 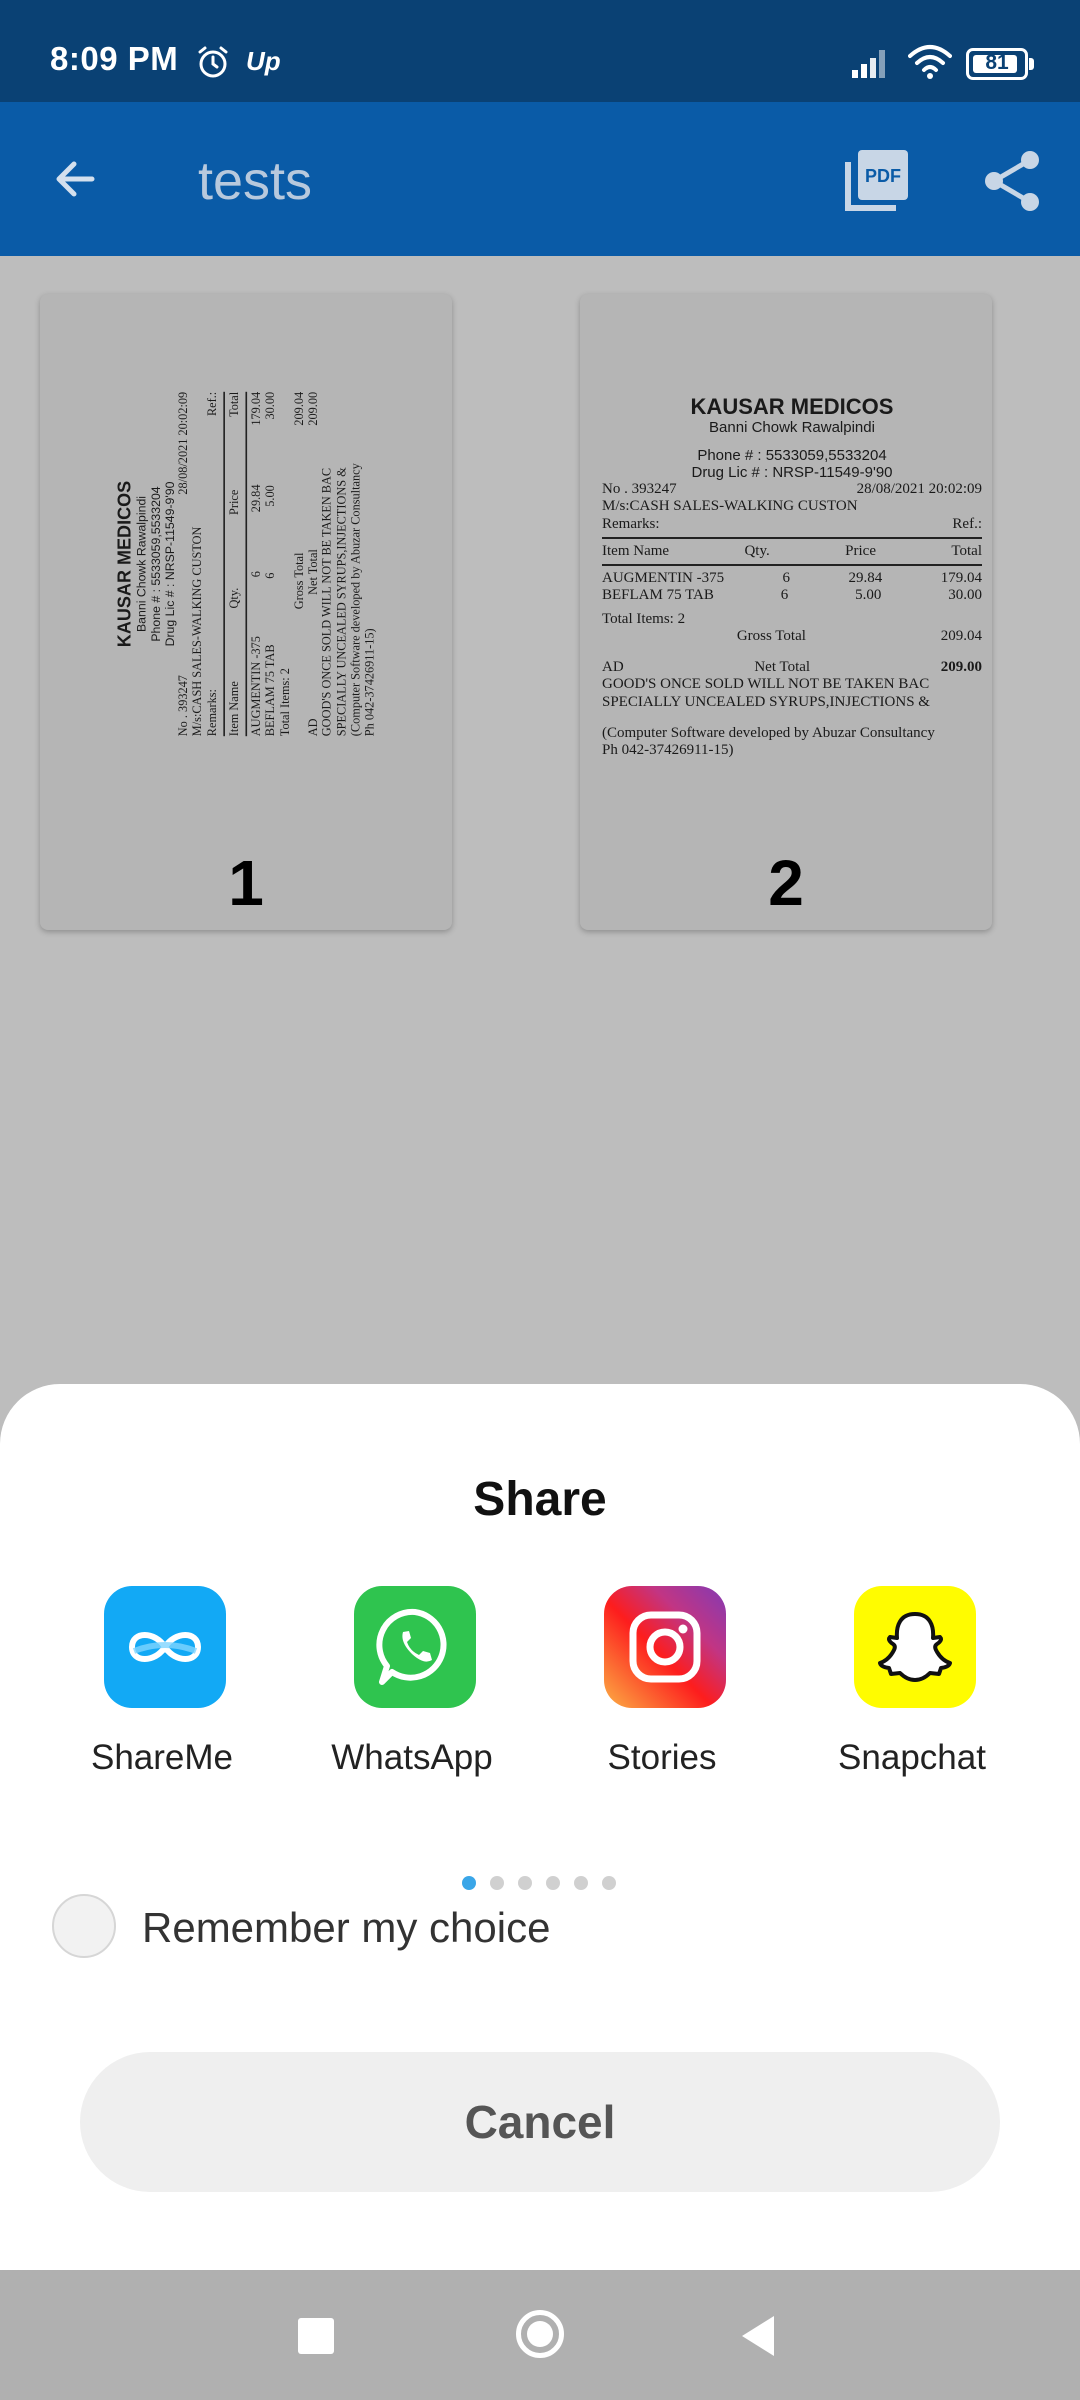 I want to click on triangle-back-icon, so click(x=758, y=2336).